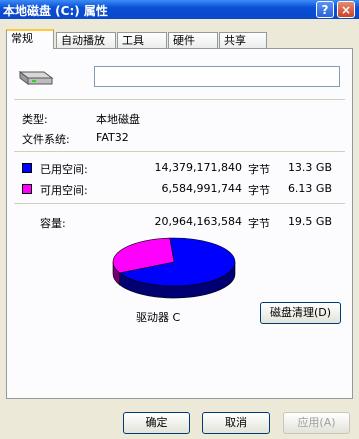 The height and width of the screenshot is (439, 359). Describe the element at coordinates (27, 189) in the screenshot. I see `free-space-swatch` at that location.